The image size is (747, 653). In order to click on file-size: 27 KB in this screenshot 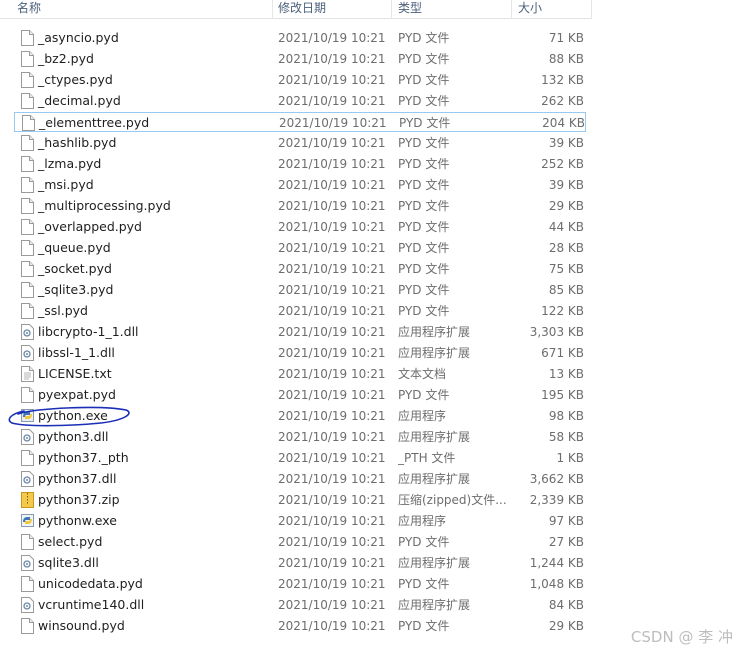, I will do `click(566, 542)`.